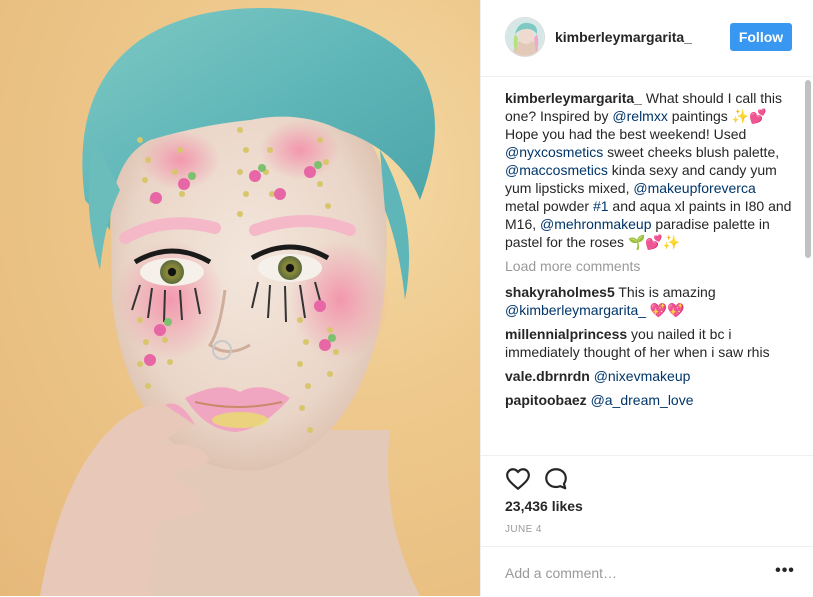 The height and width of the screenshot is (597, 813). I want to click on caption-username: kimberleymargarita_, so click(573, 98).